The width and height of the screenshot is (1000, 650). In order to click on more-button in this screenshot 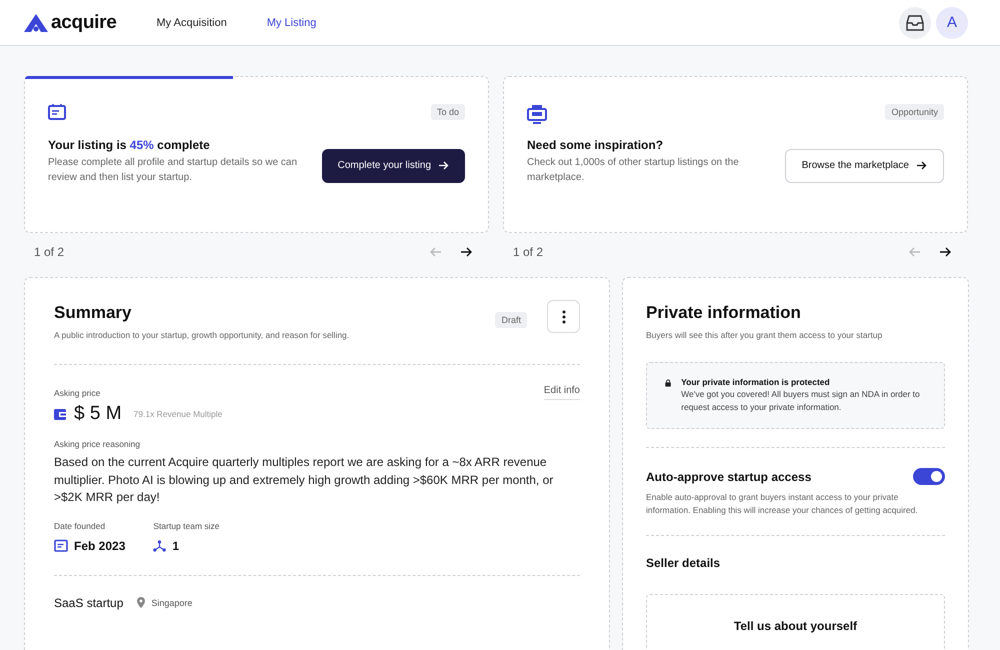, I will do `click(563, 316)`.